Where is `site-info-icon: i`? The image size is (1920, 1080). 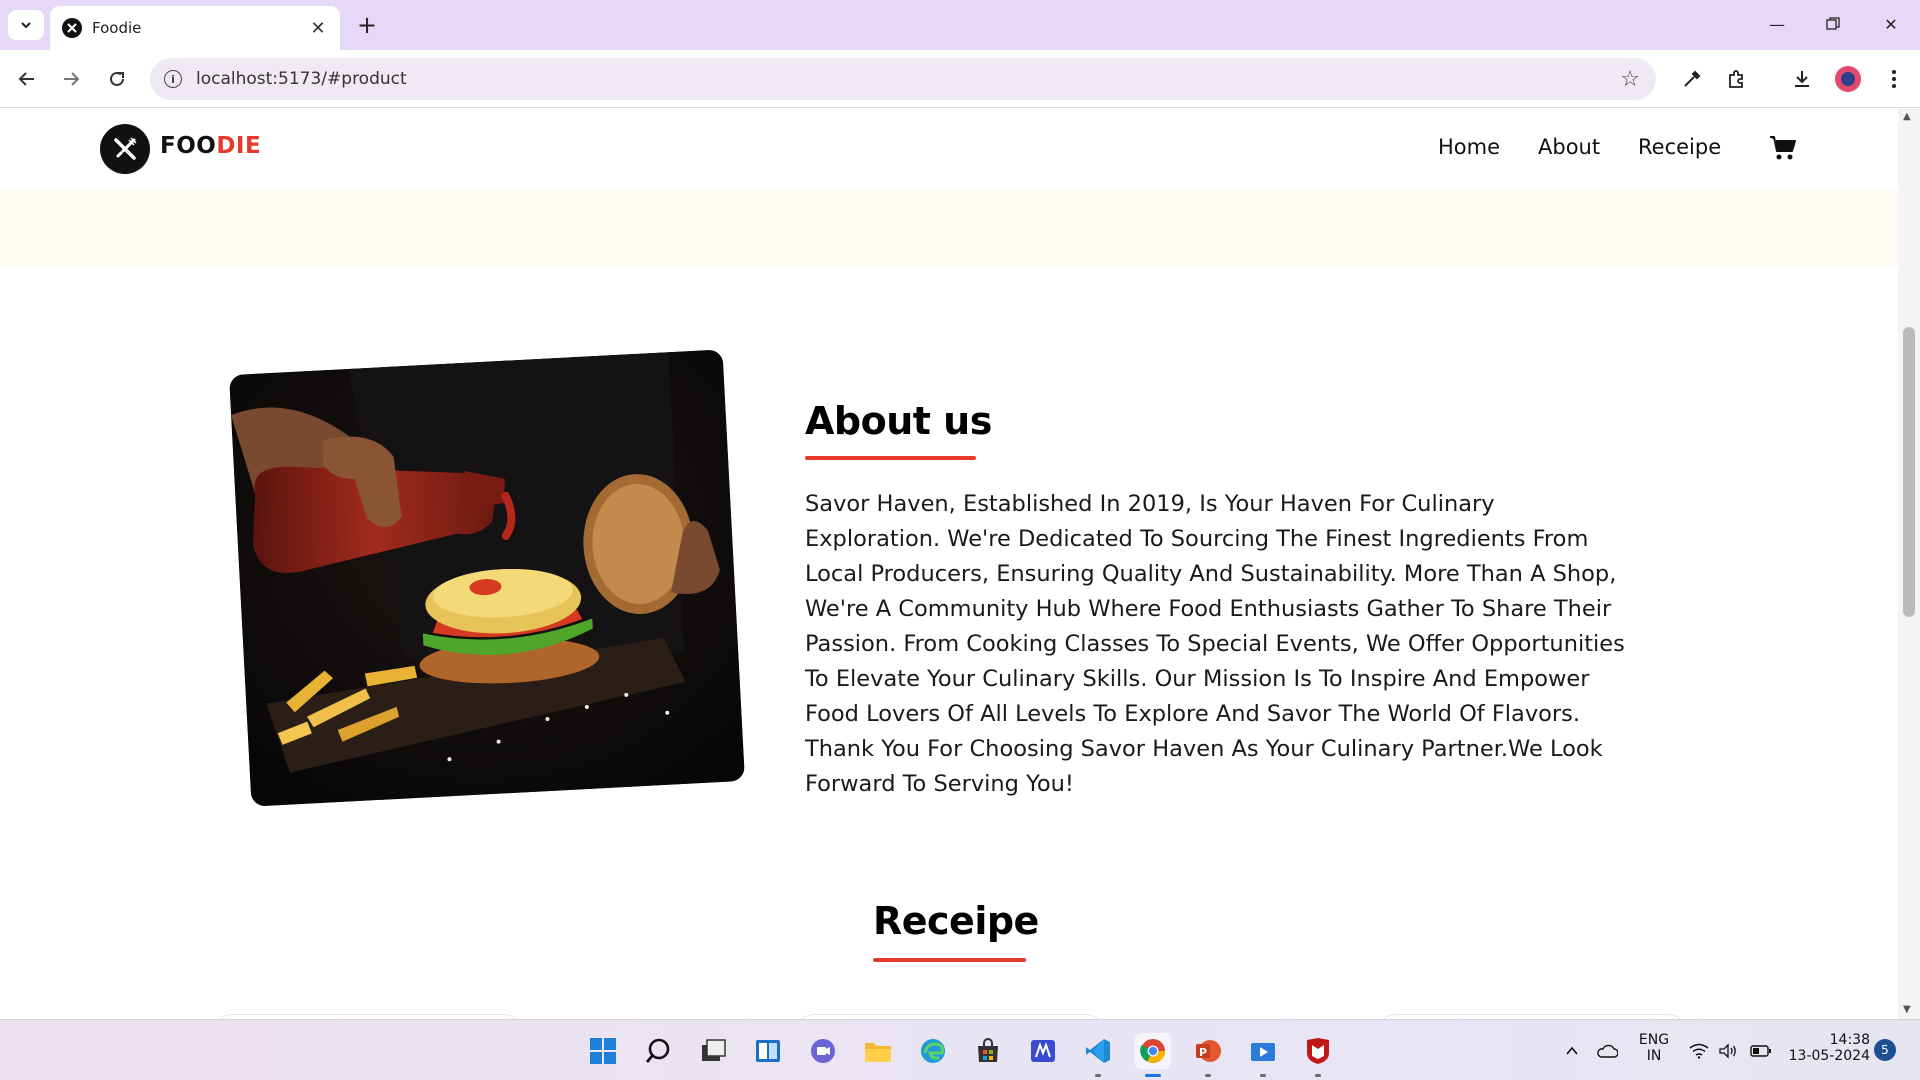 site-info-icon: i is located at coordinates (173, 79).